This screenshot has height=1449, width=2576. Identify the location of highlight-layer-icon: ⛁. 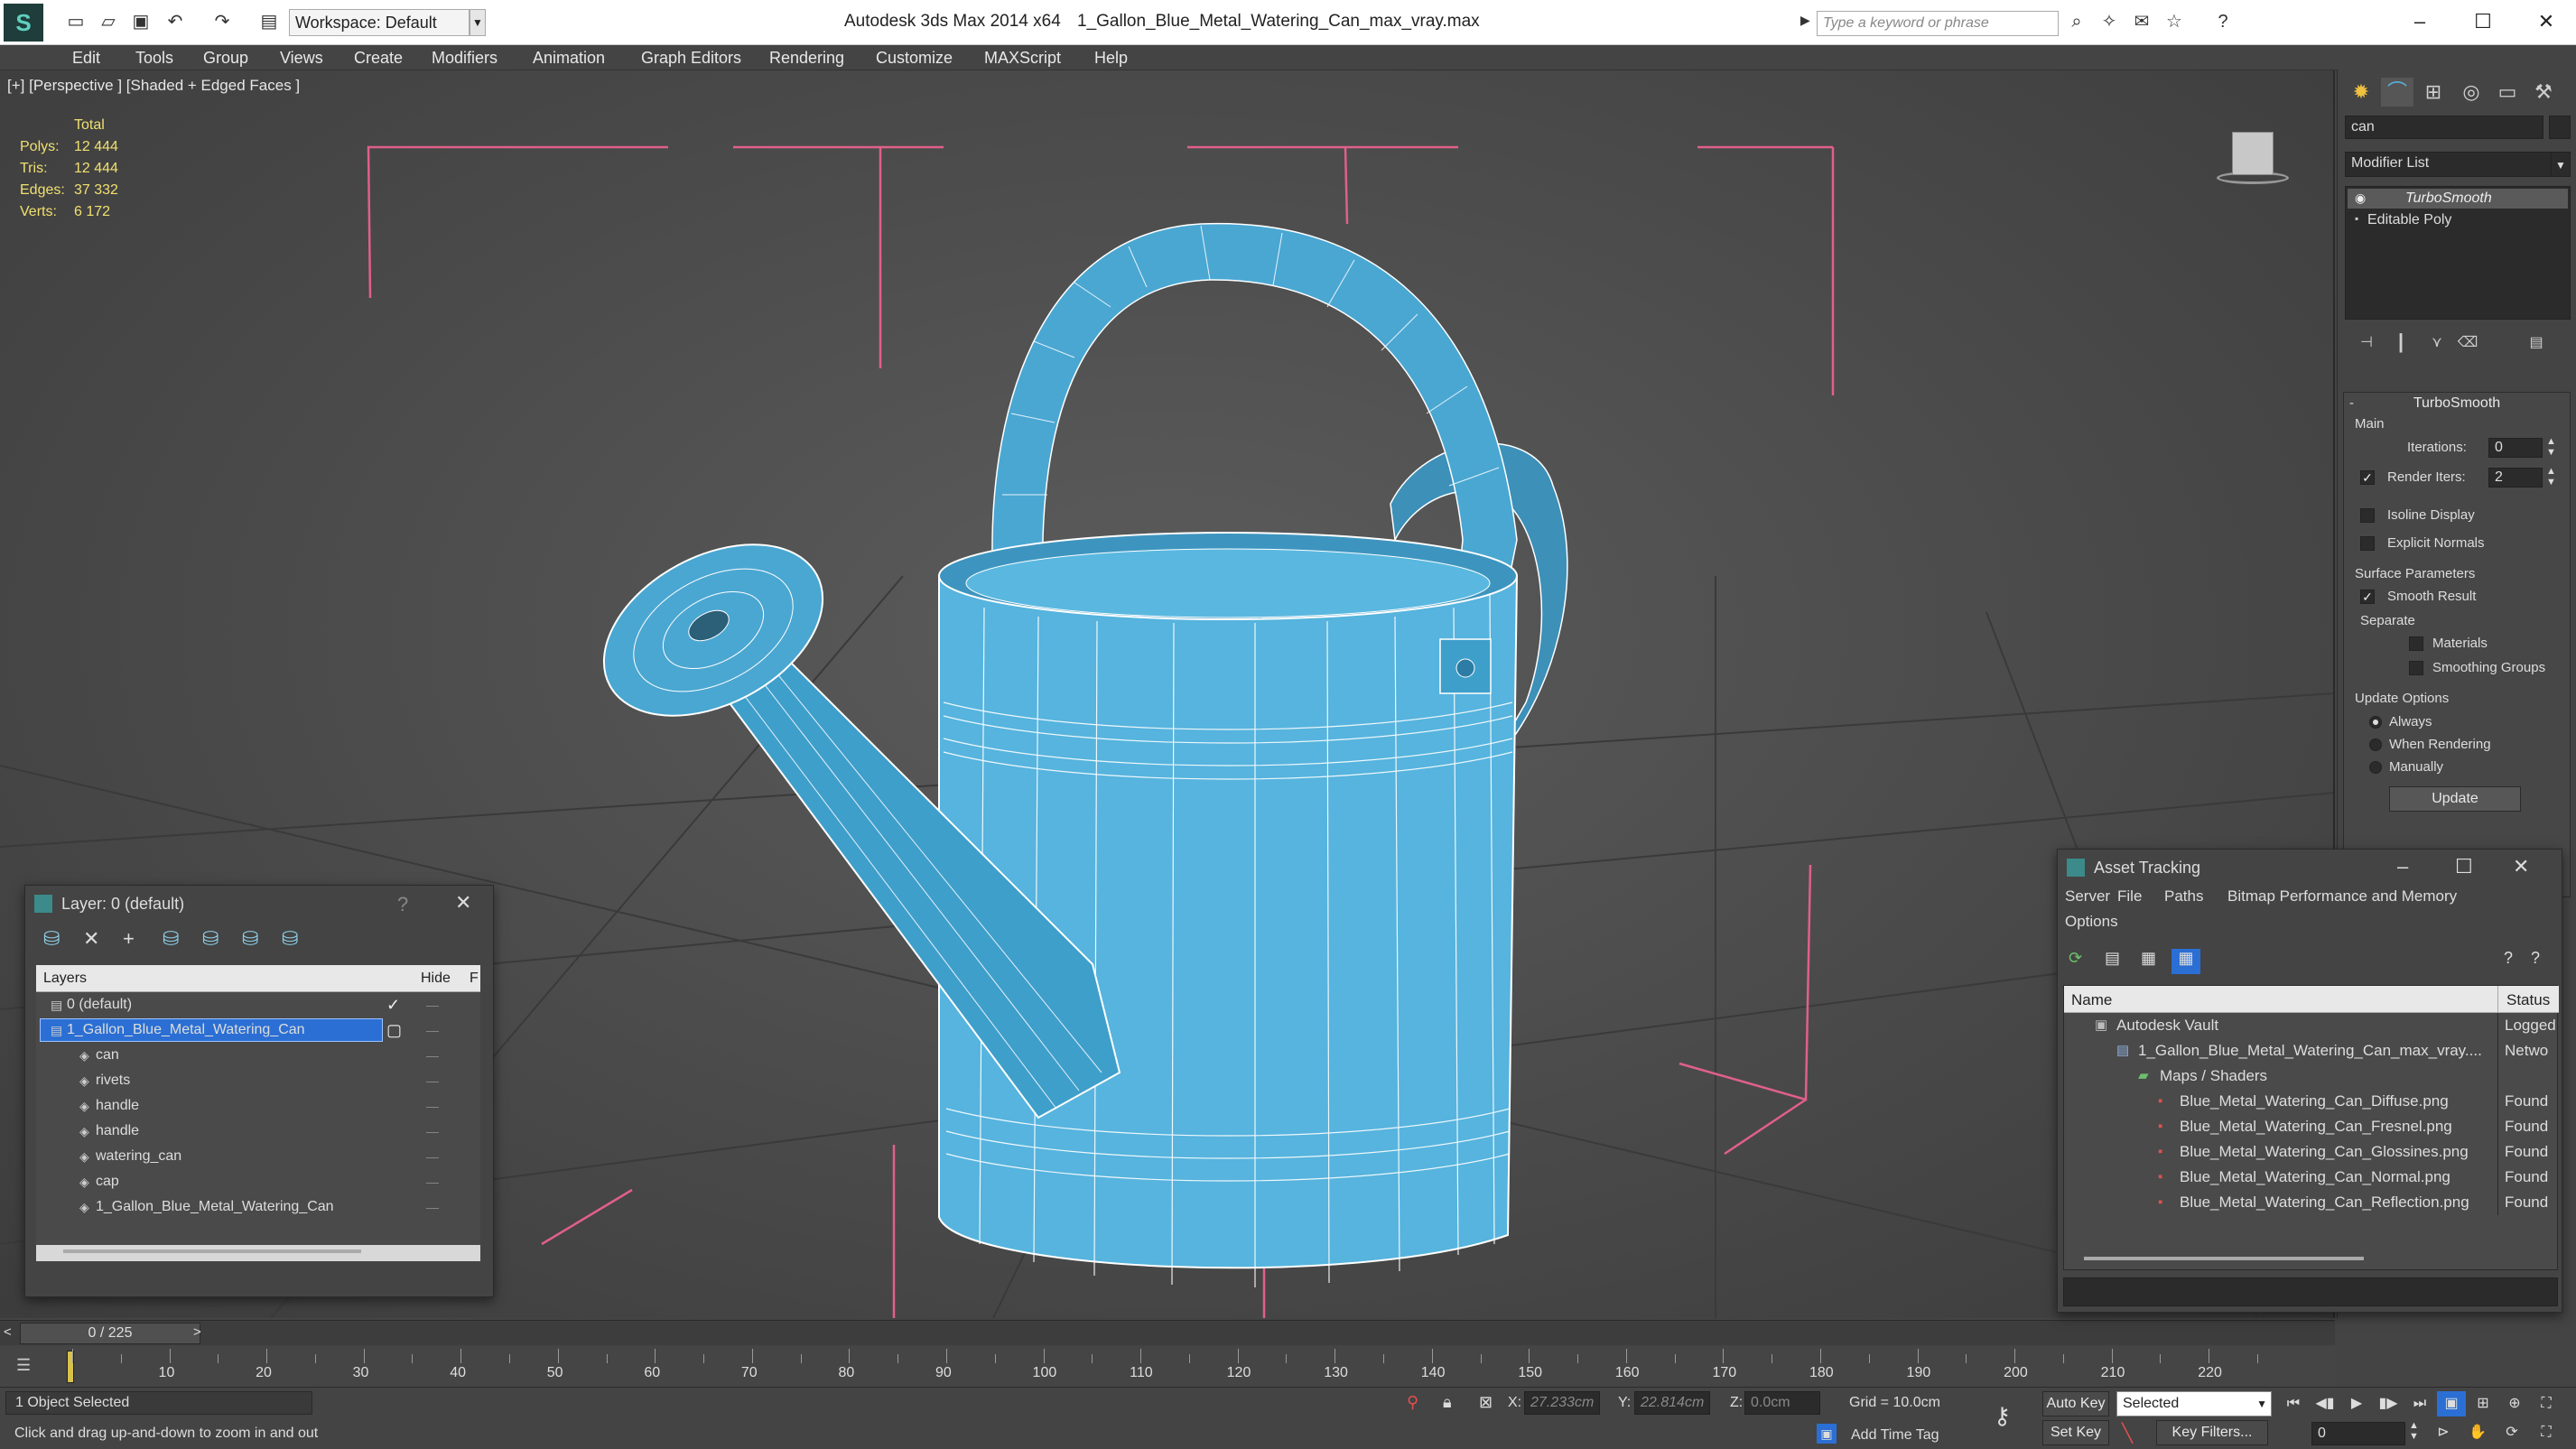
(210, 939).